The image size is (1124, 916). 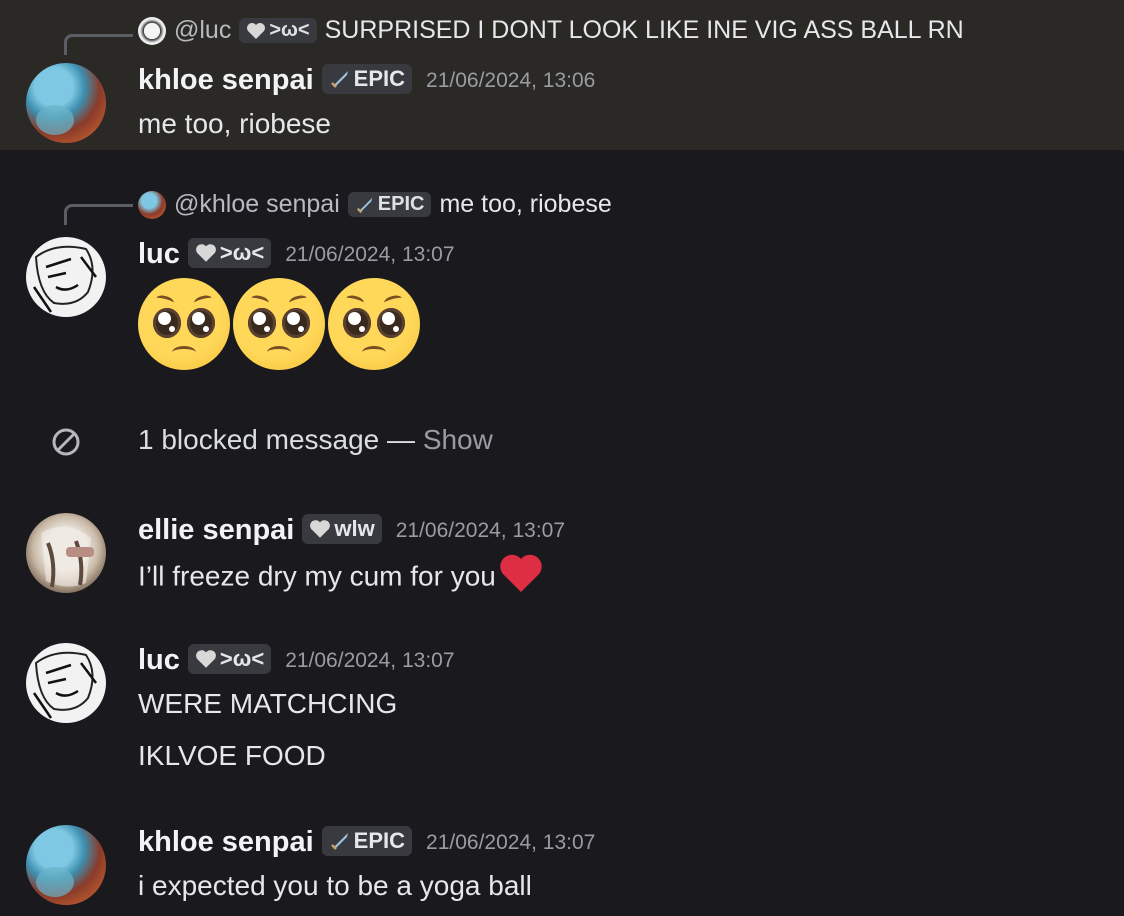 I want to click on timestamp: 21/06/2024, 13:06, so click(x=510, y=80).